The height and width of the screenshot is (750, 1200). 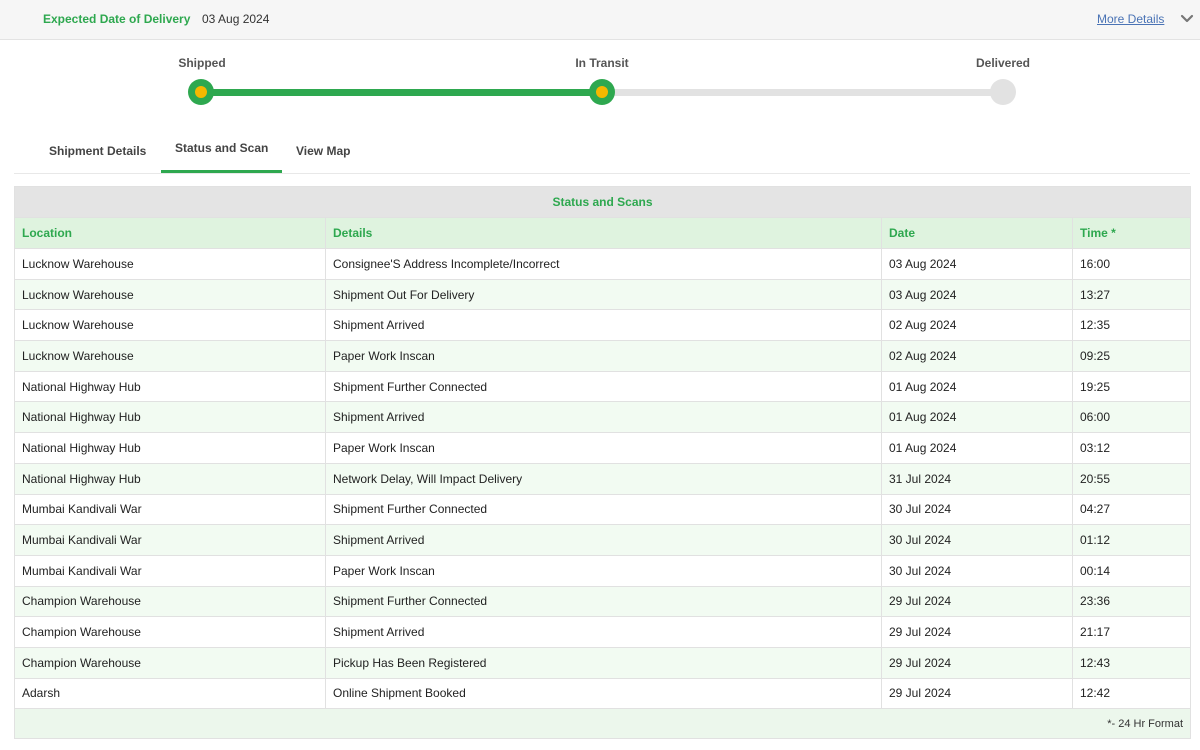 I want to click on cell-time: 03:12, so click(x=1131, y=448).